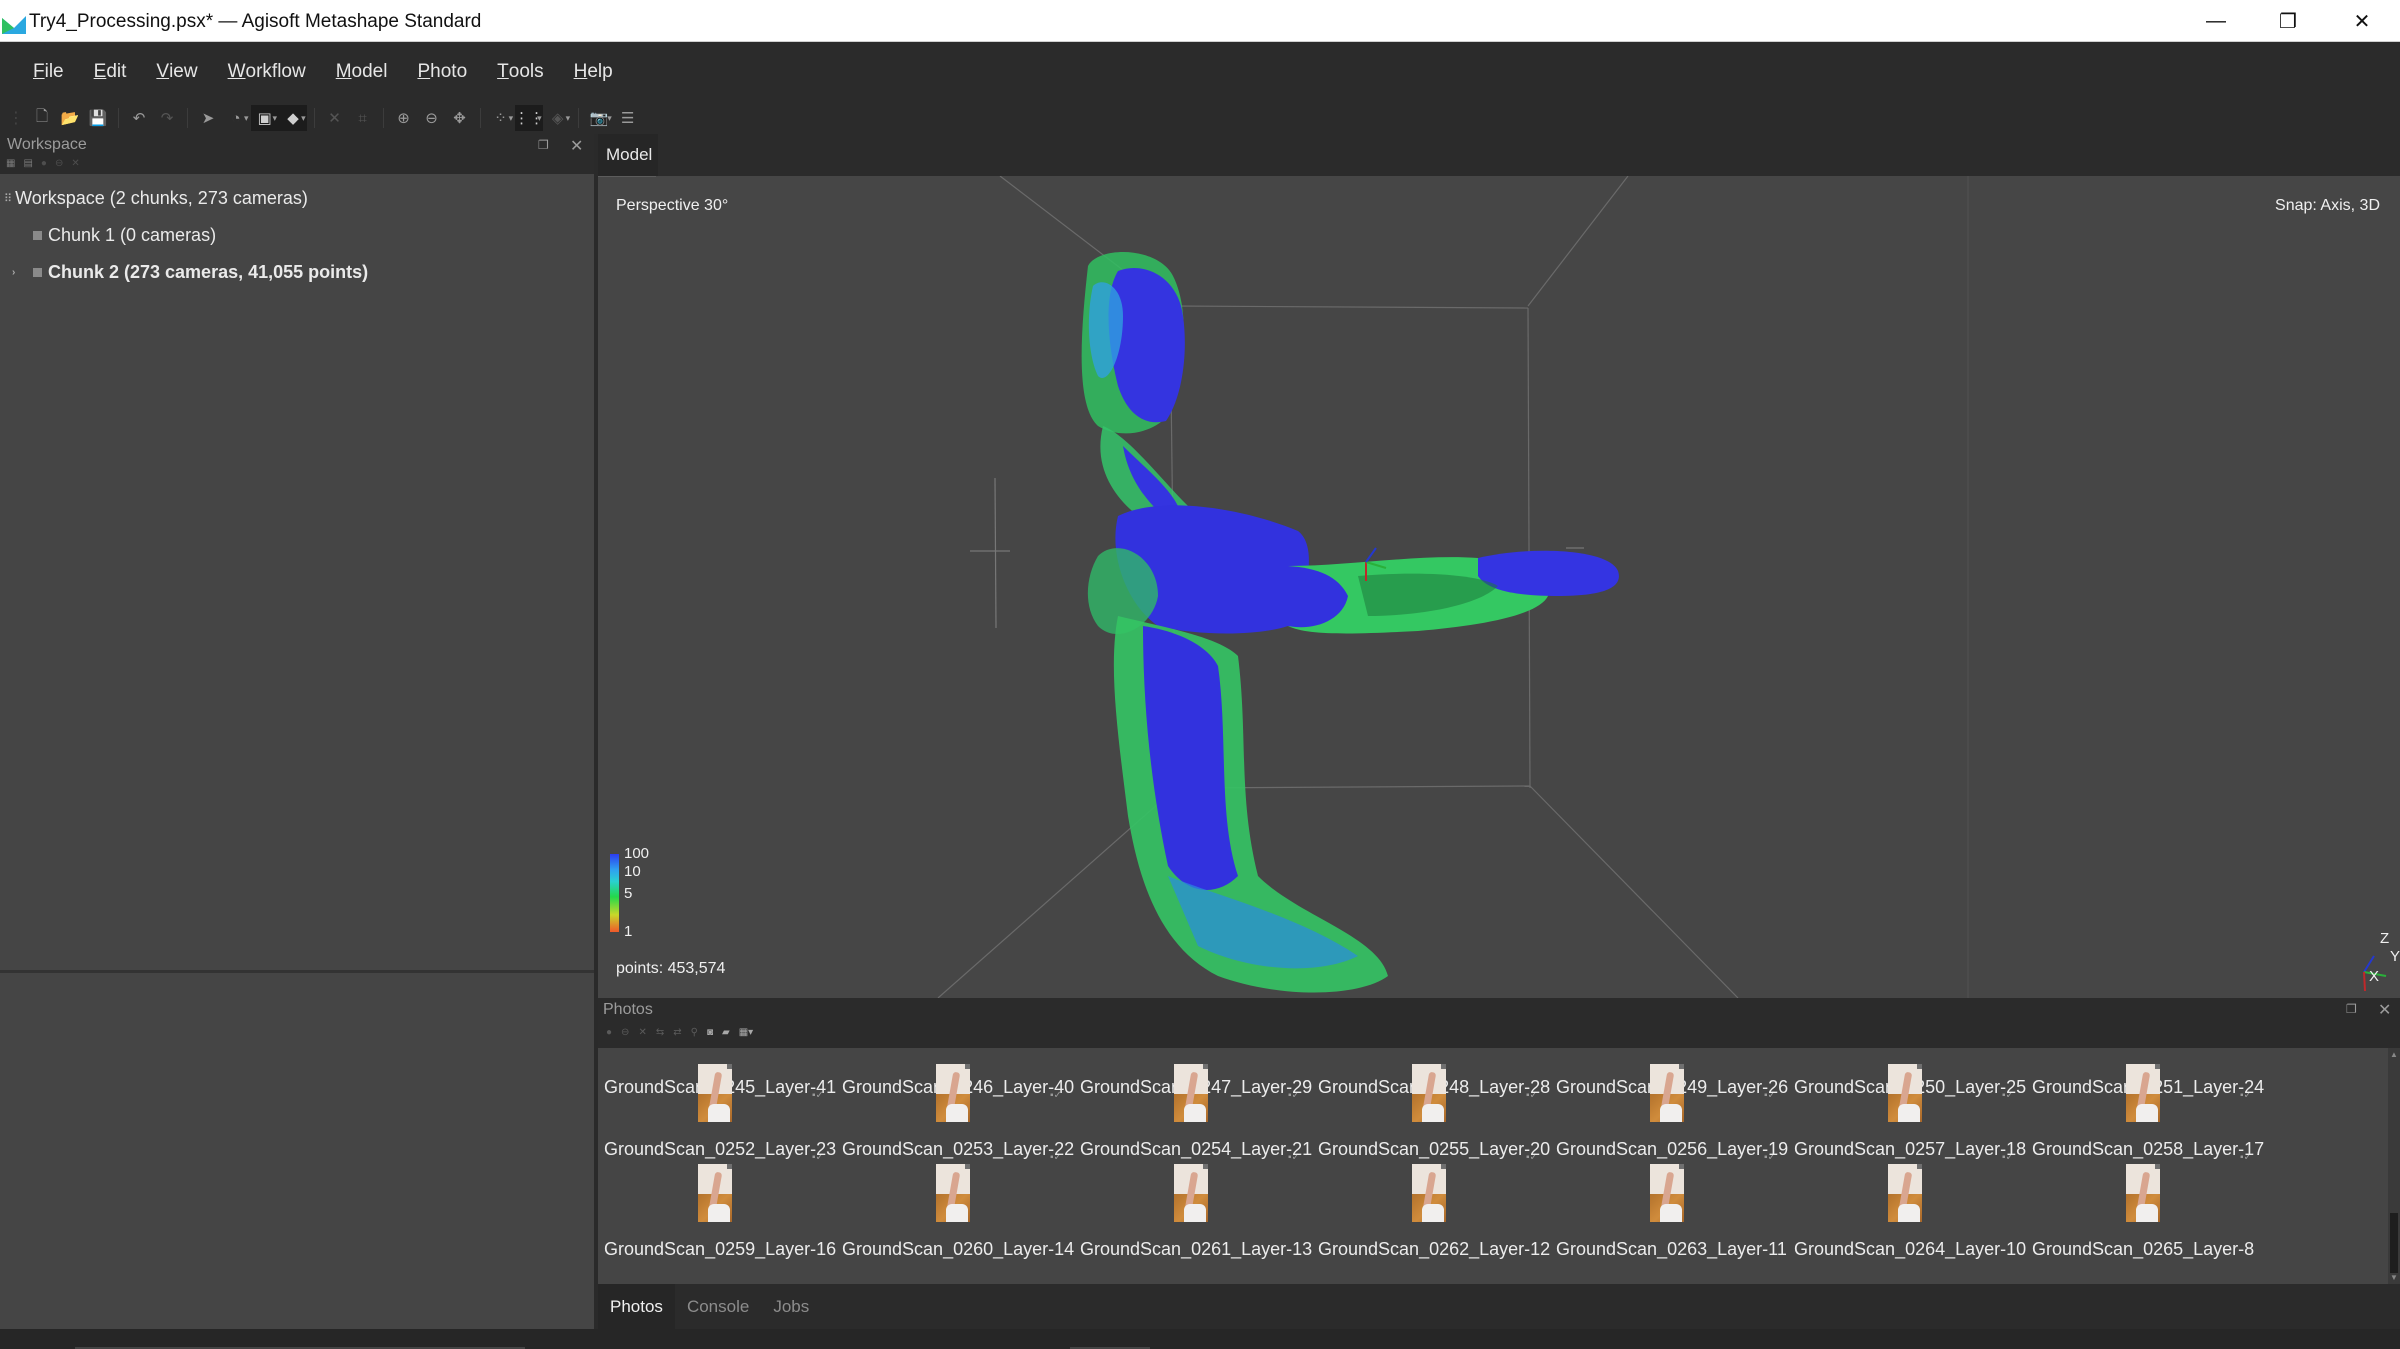 Image resolution: width=2400 pixels, height=1349 pixels. What do you see at coordinates (636, 1306) in the screenshot?
I see `tab-photos: Photos` at bounding box center [636, 1306].